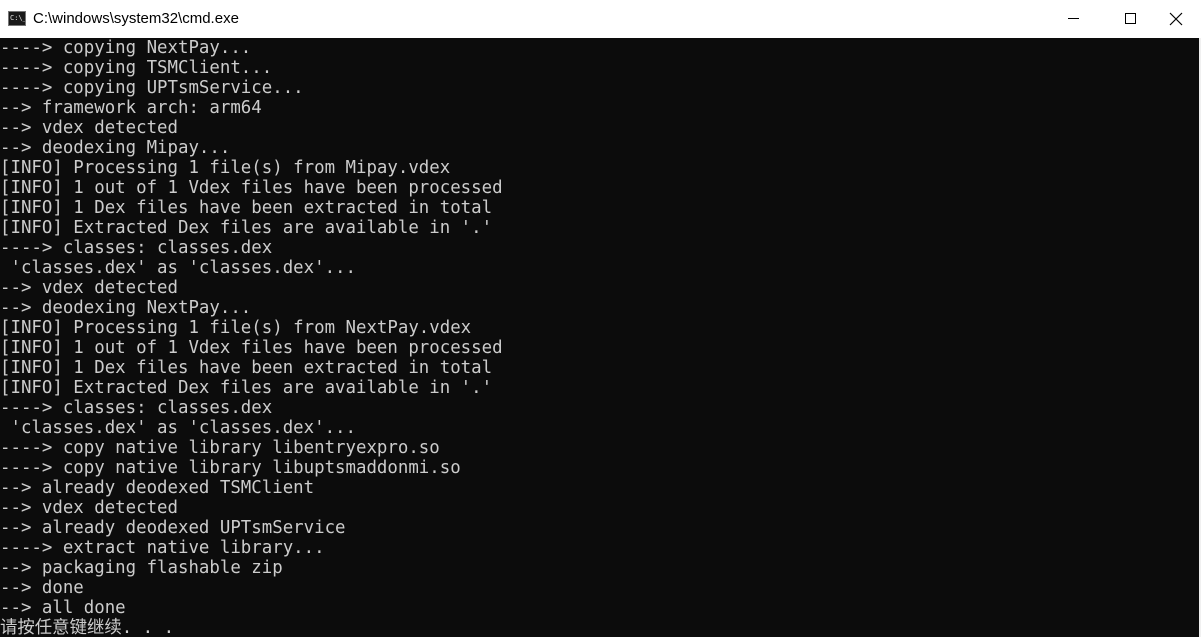 This screenshot has width=1201, height=637. Describe the element at coordinates (136, 18) in the screenshot. I see `window-title: C:\windows\system32\cmd.exe` at that location.